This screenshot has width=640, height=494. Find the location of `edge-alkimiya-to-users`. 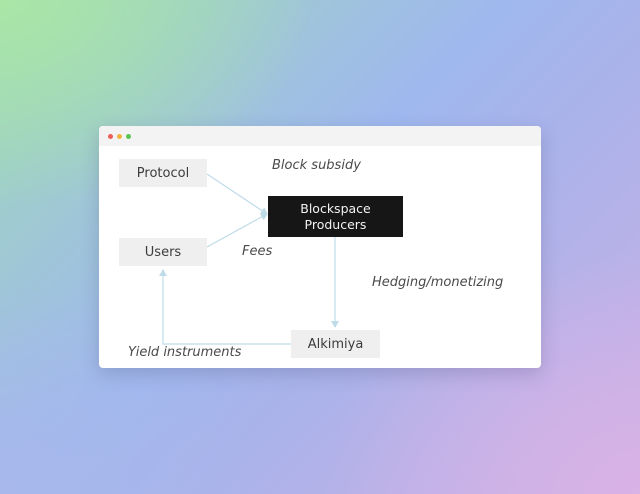

edge-alkimiya-to-users is located at coordinates (225, 307).